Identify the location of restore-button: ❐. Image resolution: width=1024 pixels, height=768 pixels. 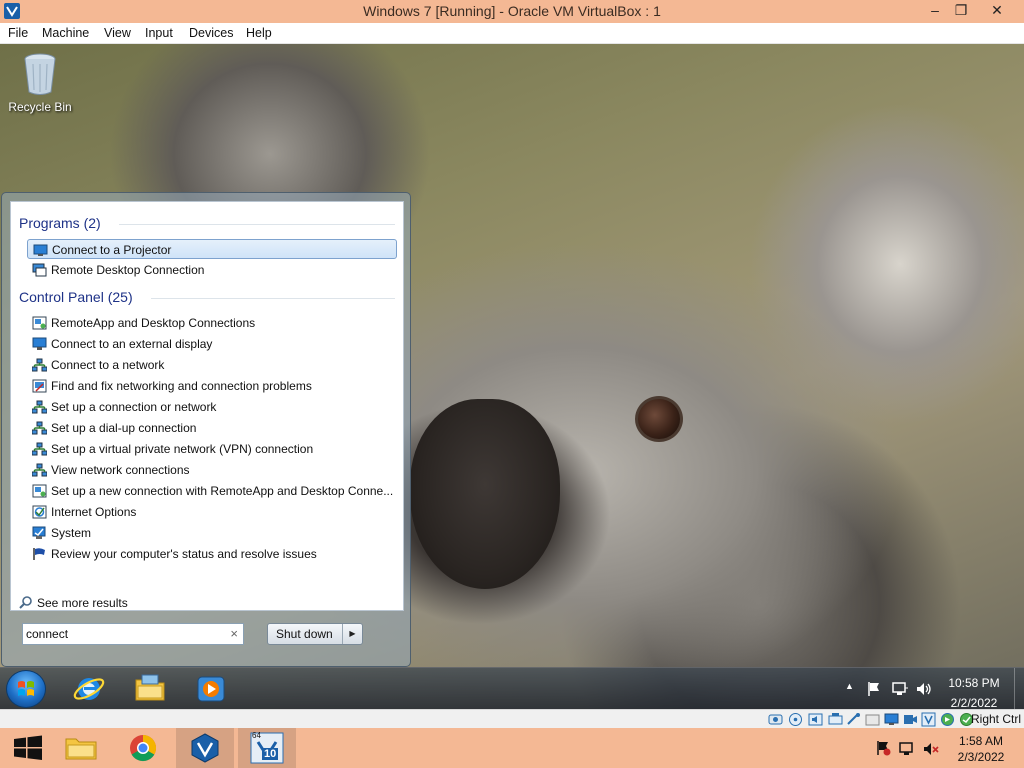
(961, 11).